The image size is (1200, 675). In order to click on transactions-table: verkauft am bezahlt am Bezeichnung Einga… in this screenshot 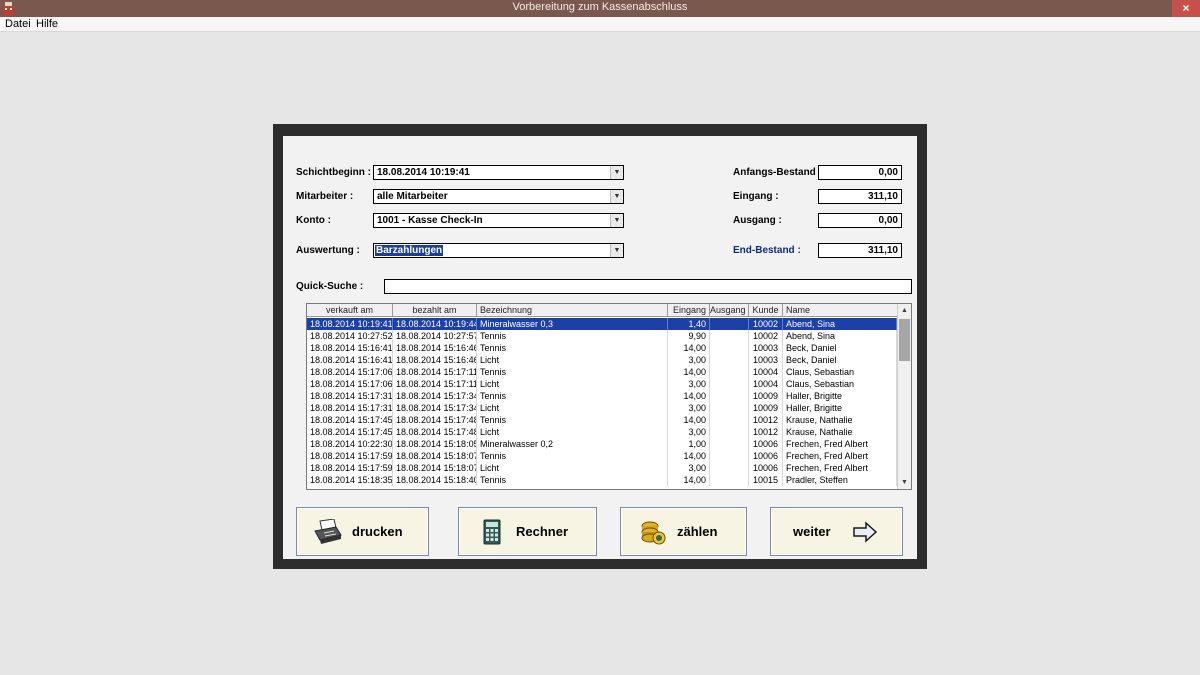, I will do `click(609, 396)`.